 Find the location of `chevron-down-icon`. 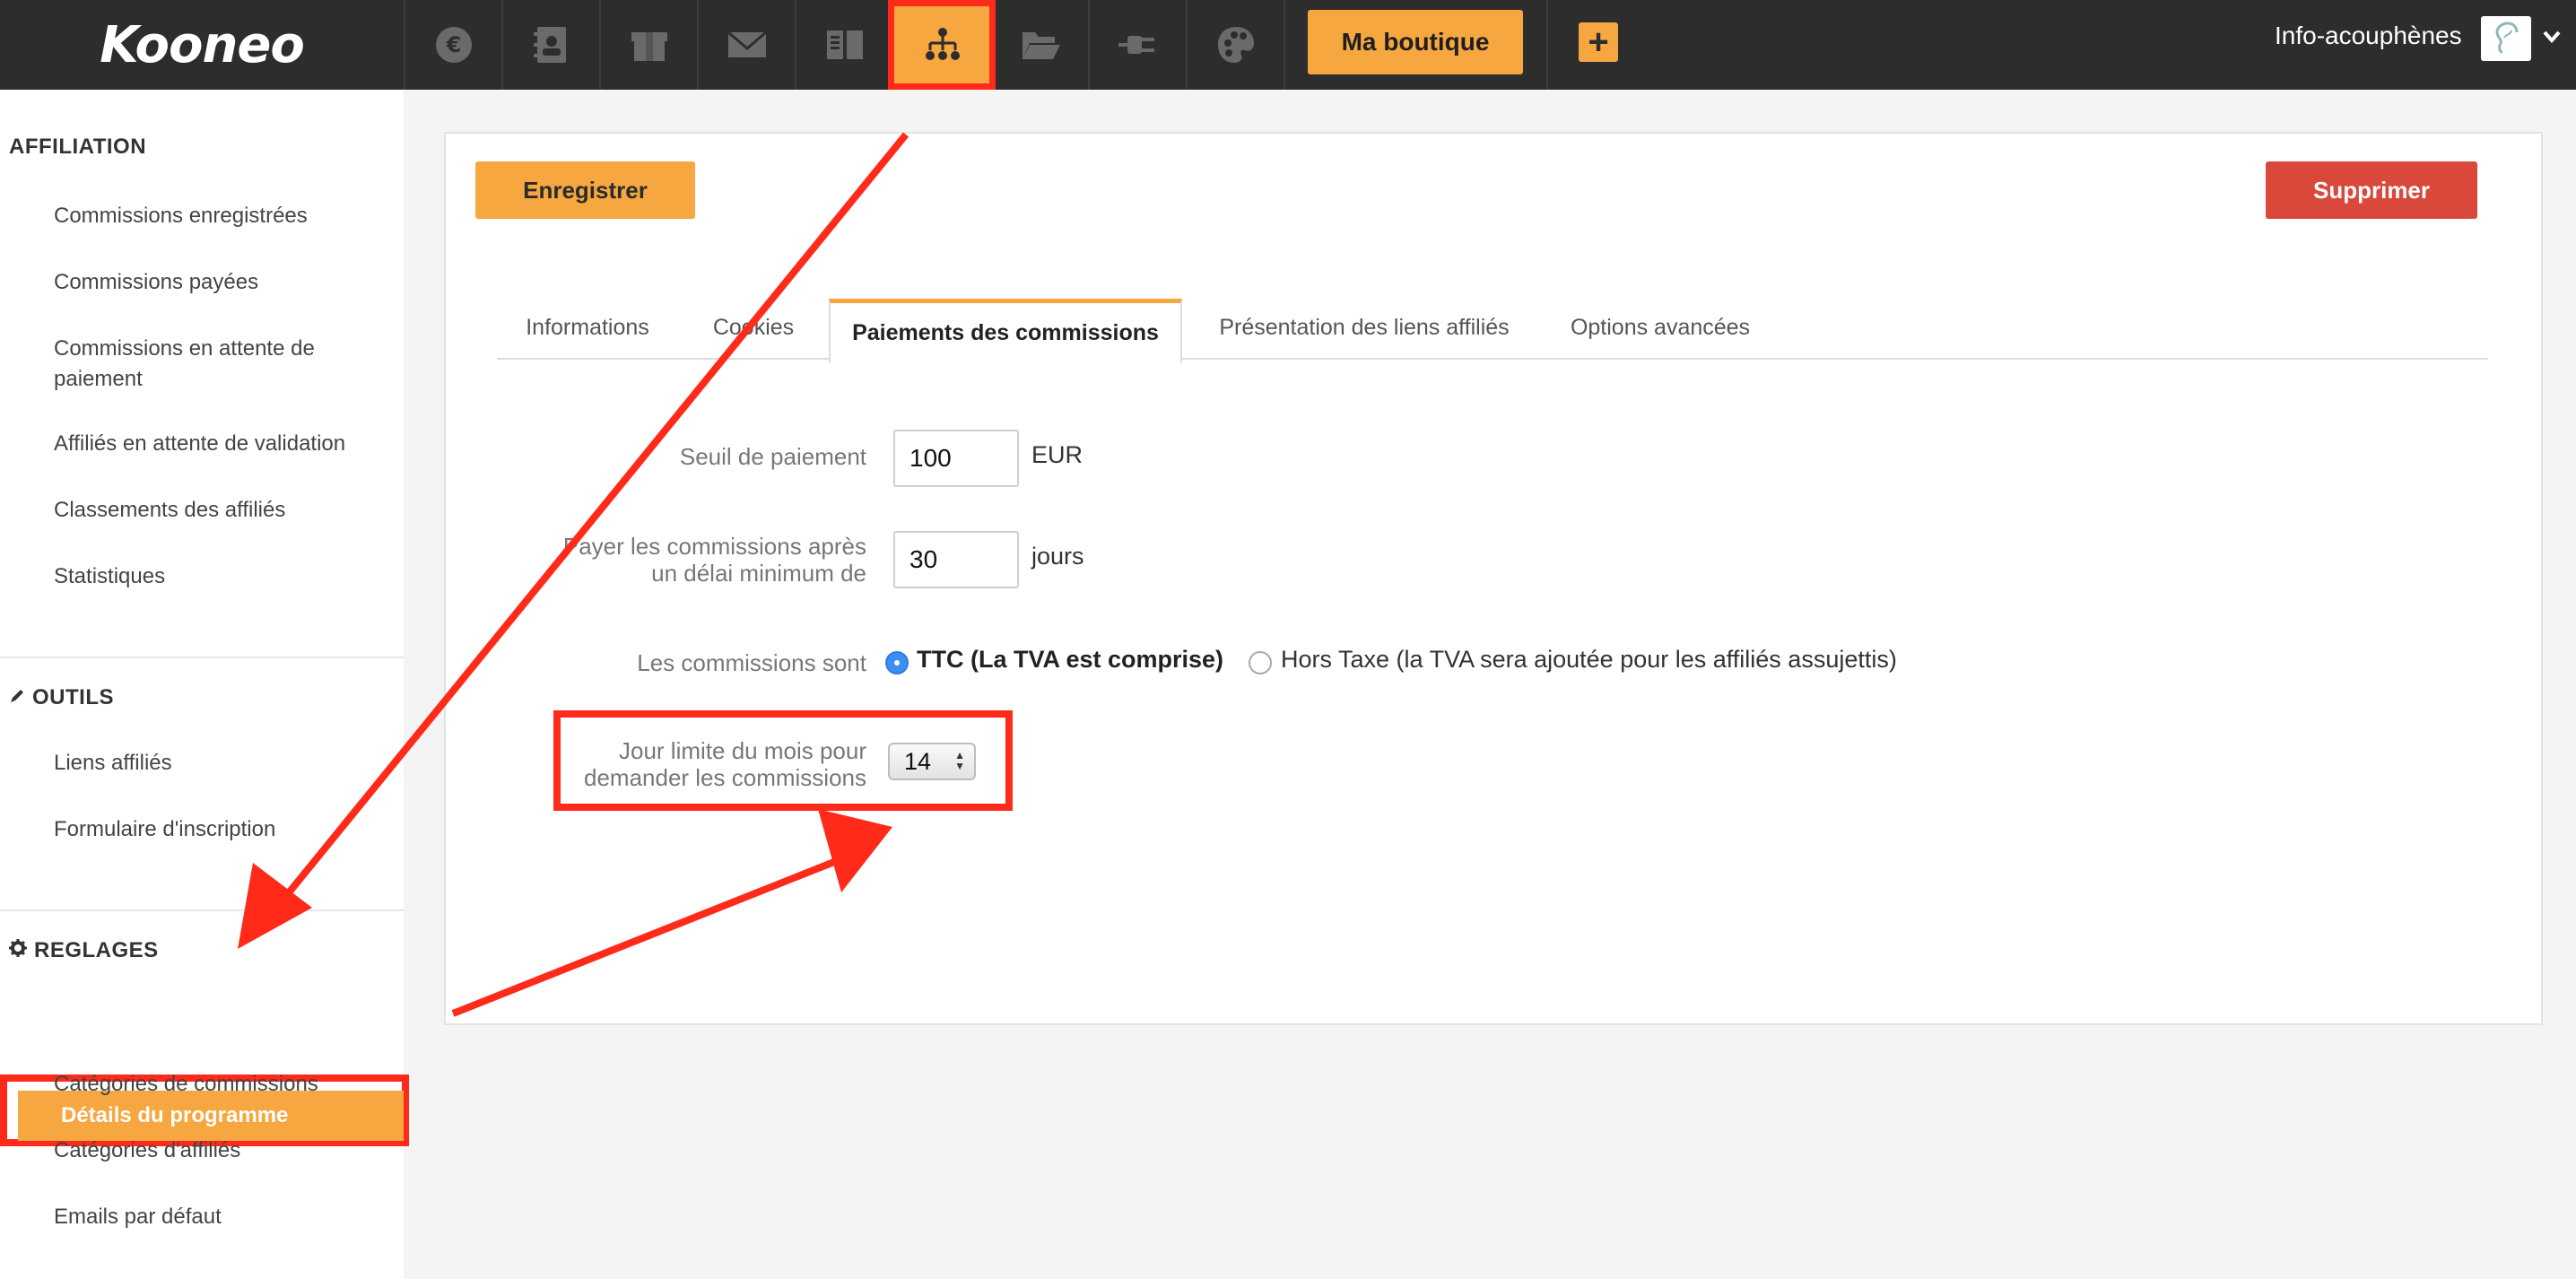

chevron-down-icon is located at coordinates (2552, 39).